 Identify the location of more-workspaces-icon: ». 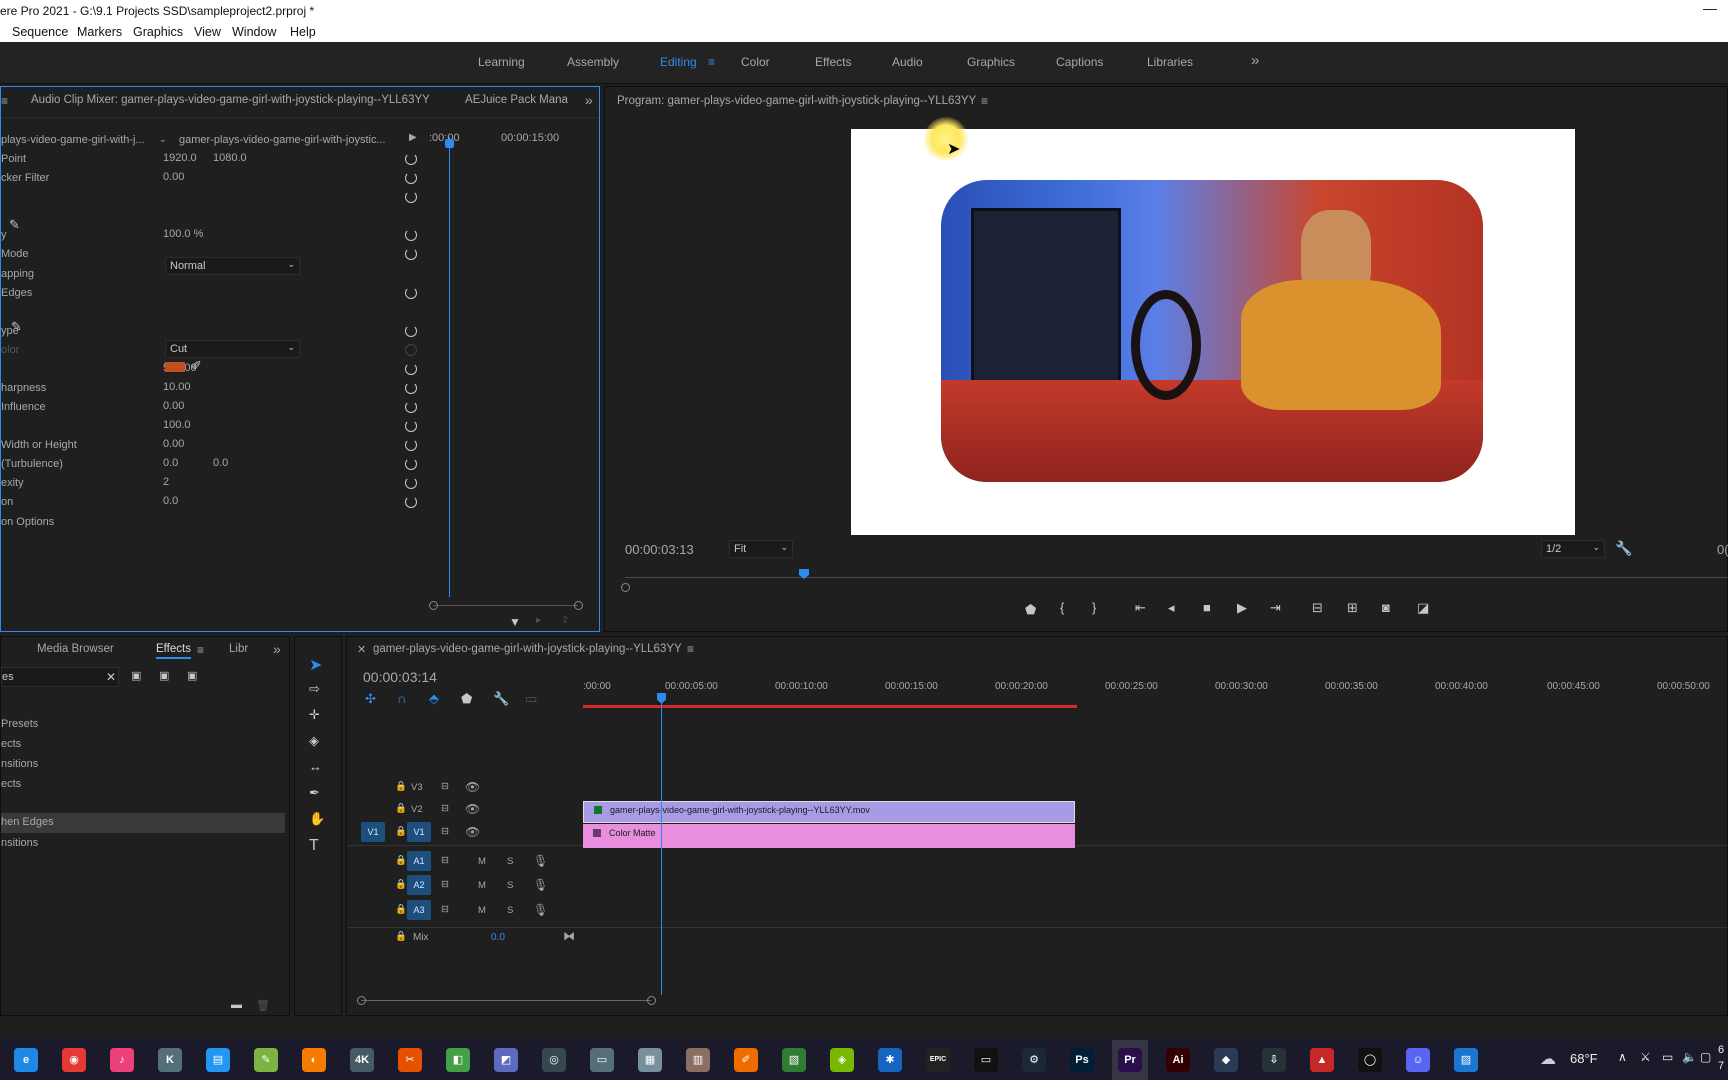
(1255, 60).